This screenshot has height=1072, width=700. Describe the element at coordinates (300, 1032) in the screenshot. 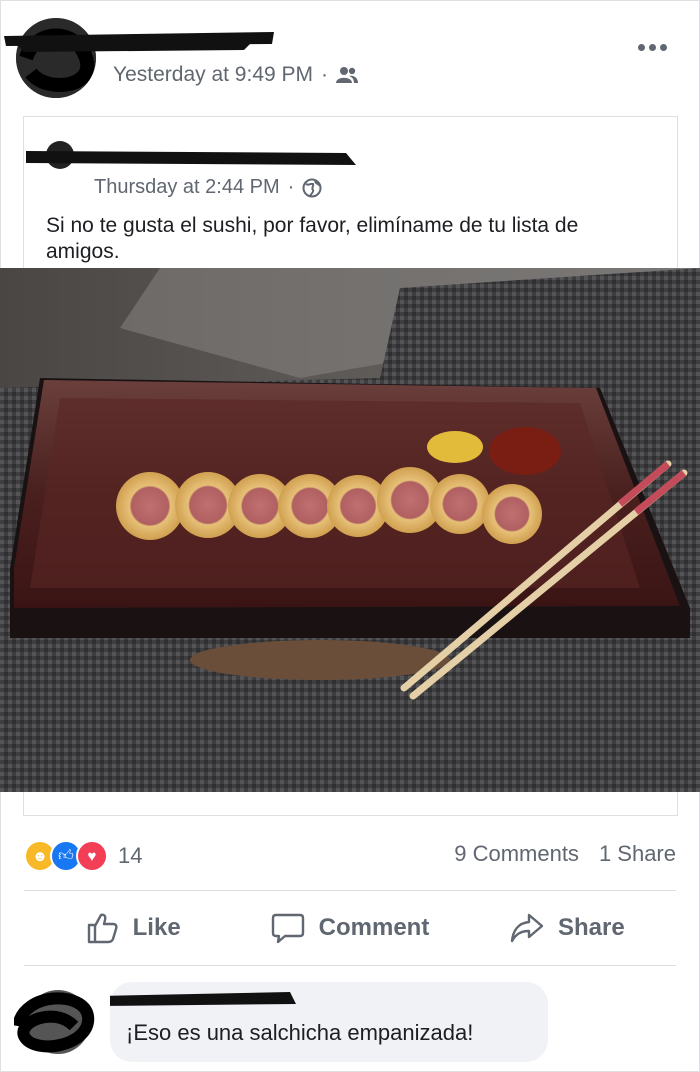

I see `comment-text: ¡Eso es una salchicha empanizada!` at that location.